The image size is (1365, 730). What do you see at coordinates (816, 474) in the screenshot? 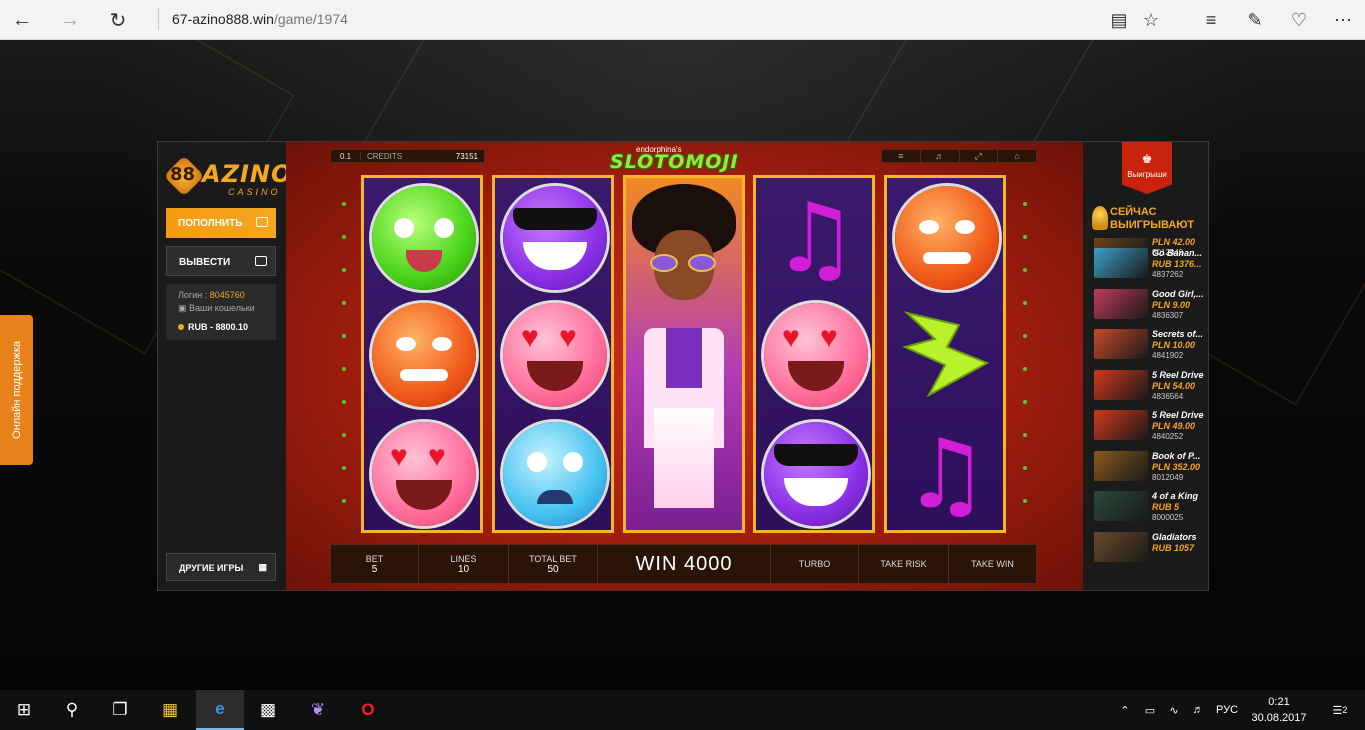
I see `cool-emoji-symbol` at bounding box center [816, 474].